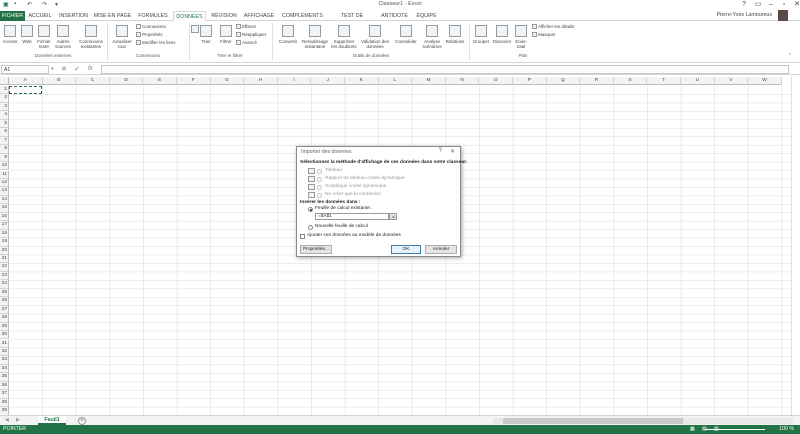 Image resolution: width=800 pixels, height=434 pixels. What do you see at coordinates (4, 149) in the screenshot?
I see `row-header-8: 8` at bounding box center [4, 149].